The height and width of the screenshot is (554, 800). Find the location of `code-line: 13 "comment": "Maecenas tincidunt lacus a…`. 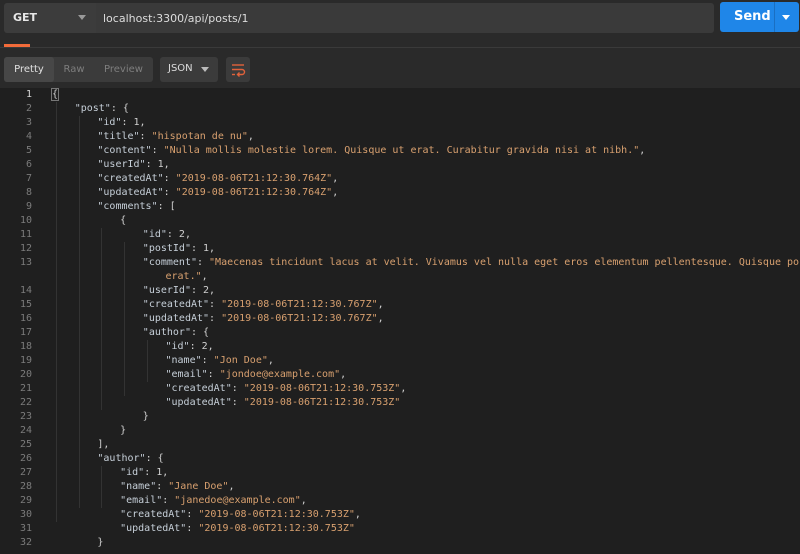

code-line: 13 "comment": "Maecenas tincidunt lacus a… is located at coordinates (400, 263).